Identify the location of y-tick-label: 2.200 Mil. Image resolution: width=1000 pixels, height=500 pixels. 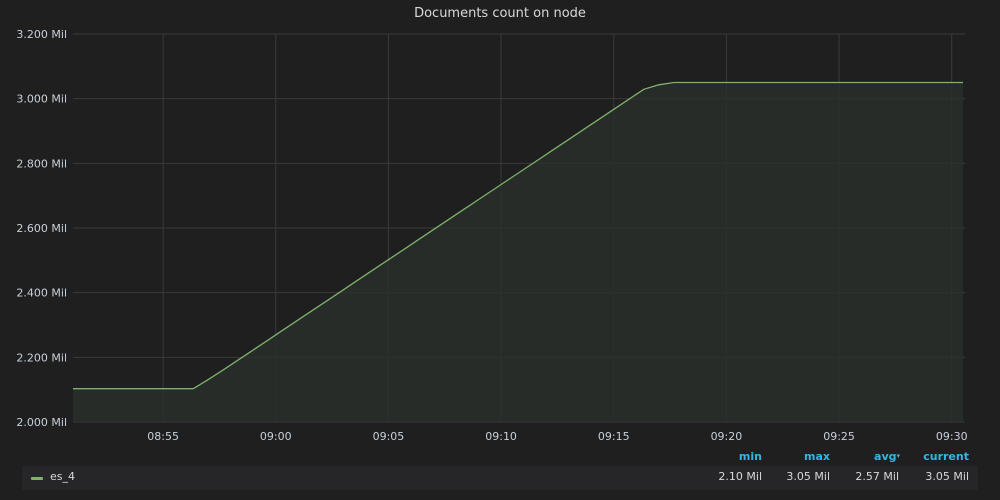
(41, 357).